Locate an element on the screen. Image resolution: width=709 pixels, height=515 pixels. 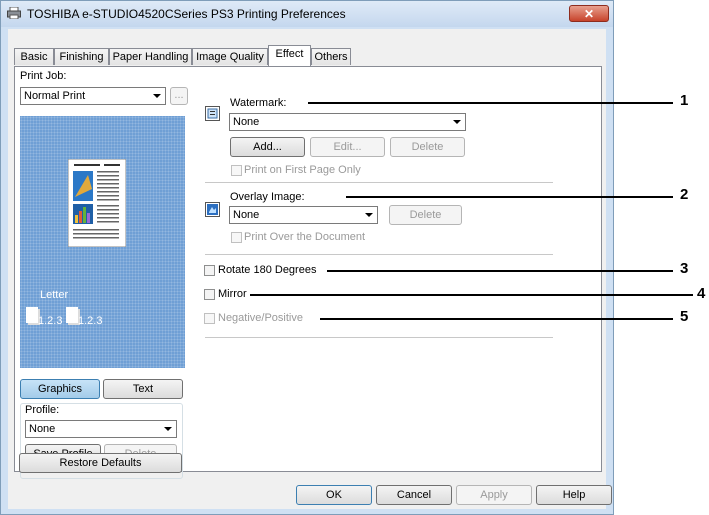
cancel-button: Cancel is located at coordinates (414, 495).